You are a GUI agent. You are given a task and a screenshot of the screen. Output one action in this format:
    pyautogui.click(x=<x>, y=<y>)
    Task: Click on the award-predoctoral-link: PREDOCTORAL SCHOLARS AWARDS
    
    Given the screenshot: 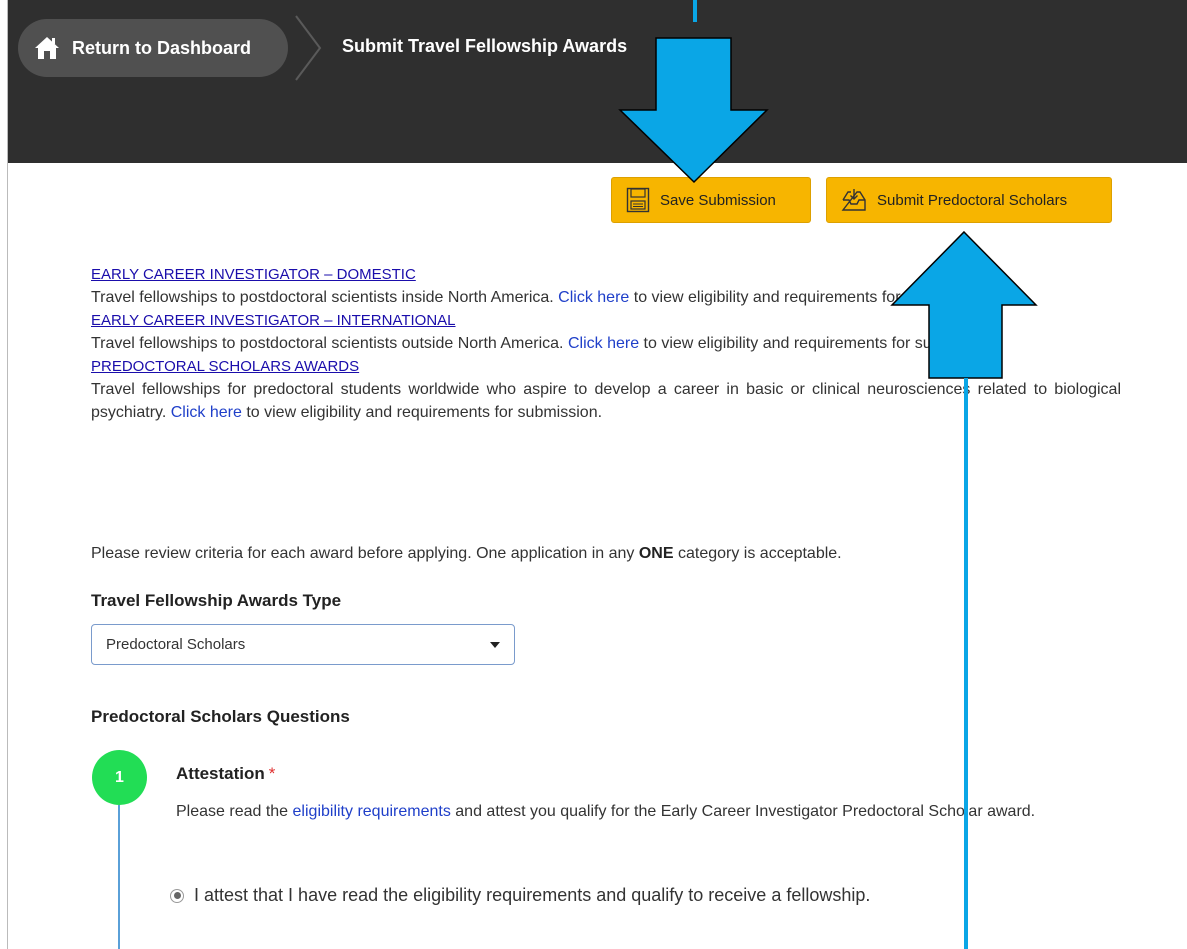 What is the action you would take?
    pyautogui.click(x=606, y=366)
    